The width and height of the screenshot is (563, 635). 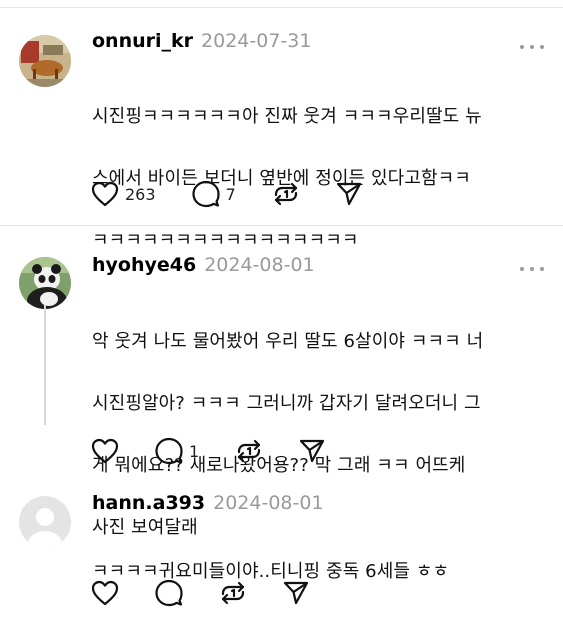 What do you see at coordinates (194, 451) in the screenshot?
I see `reply-count: 1` at bounding box center [194, 451].